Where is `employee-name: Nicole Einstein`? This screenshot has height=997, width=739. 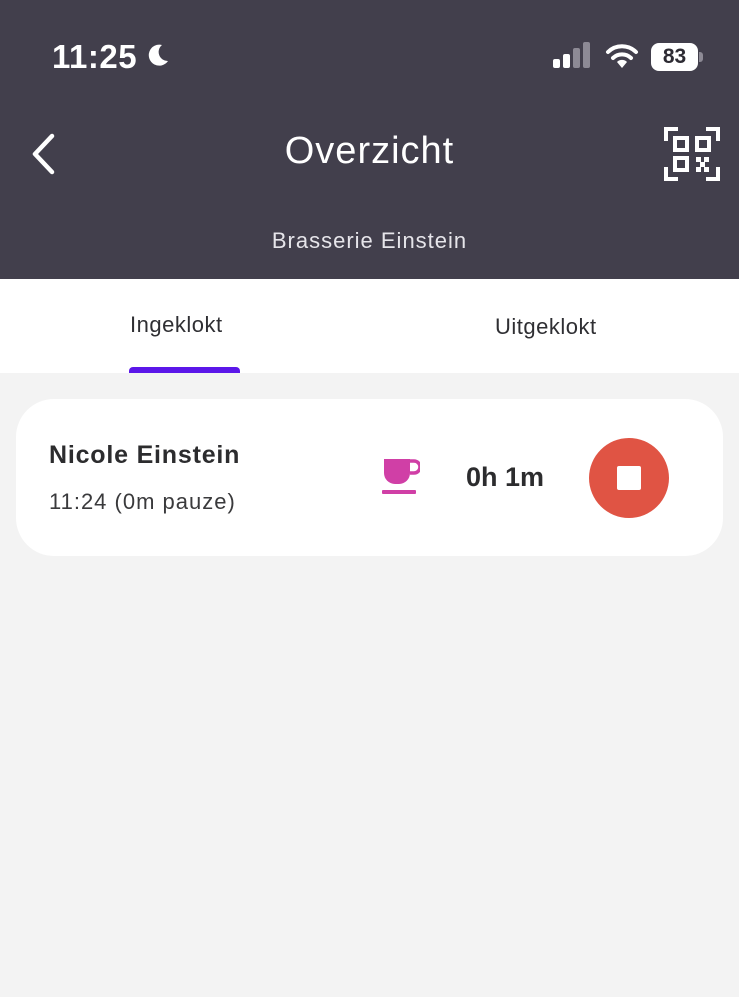
employee-name: Nicole Einstein is located at coordinates (145, 455).